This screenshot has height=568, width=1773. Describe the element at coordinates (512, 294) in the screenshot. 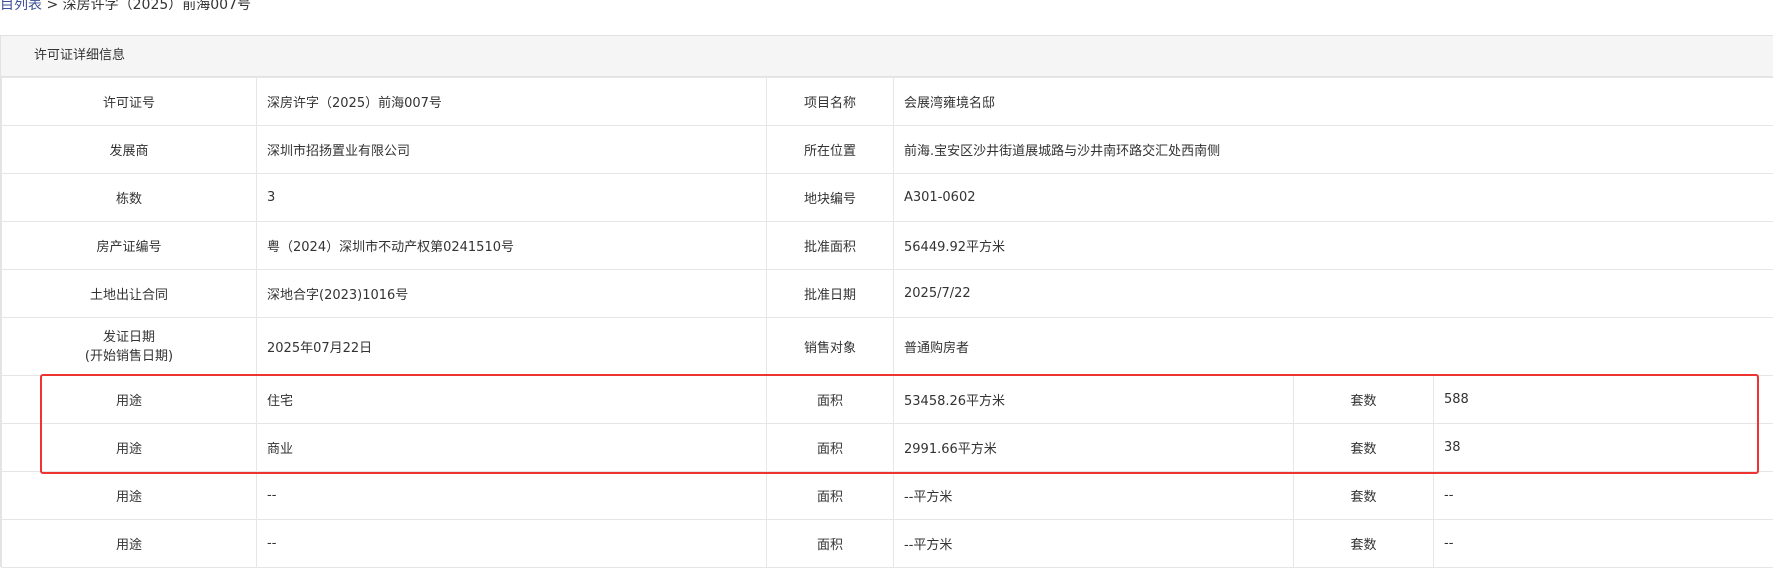

I see `land-contract-value: 深地合字(2023)1016号` at that location.